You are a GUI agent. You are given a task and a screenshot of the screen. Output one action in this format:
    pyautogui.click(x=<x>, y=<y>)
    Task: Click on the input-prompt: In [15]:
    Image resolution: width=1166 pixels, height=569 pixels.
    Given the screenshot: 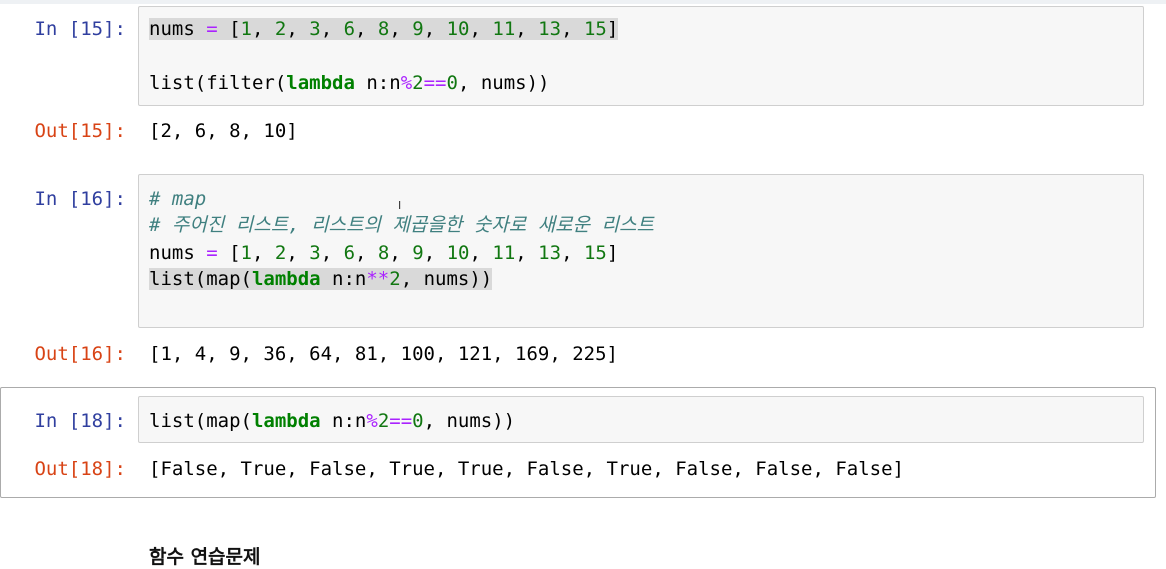 What is the action you would take?
    pyautogui.click(x=80, y=29)
    